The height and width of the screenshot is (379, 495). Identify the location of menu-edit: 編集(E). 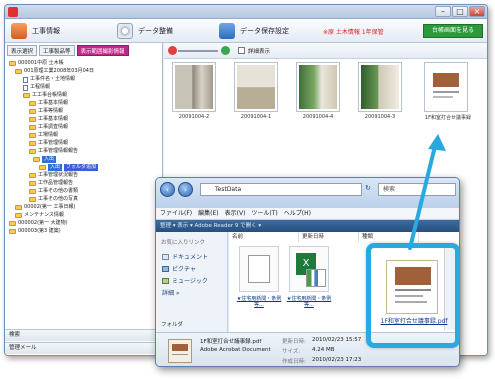
(208, 213).